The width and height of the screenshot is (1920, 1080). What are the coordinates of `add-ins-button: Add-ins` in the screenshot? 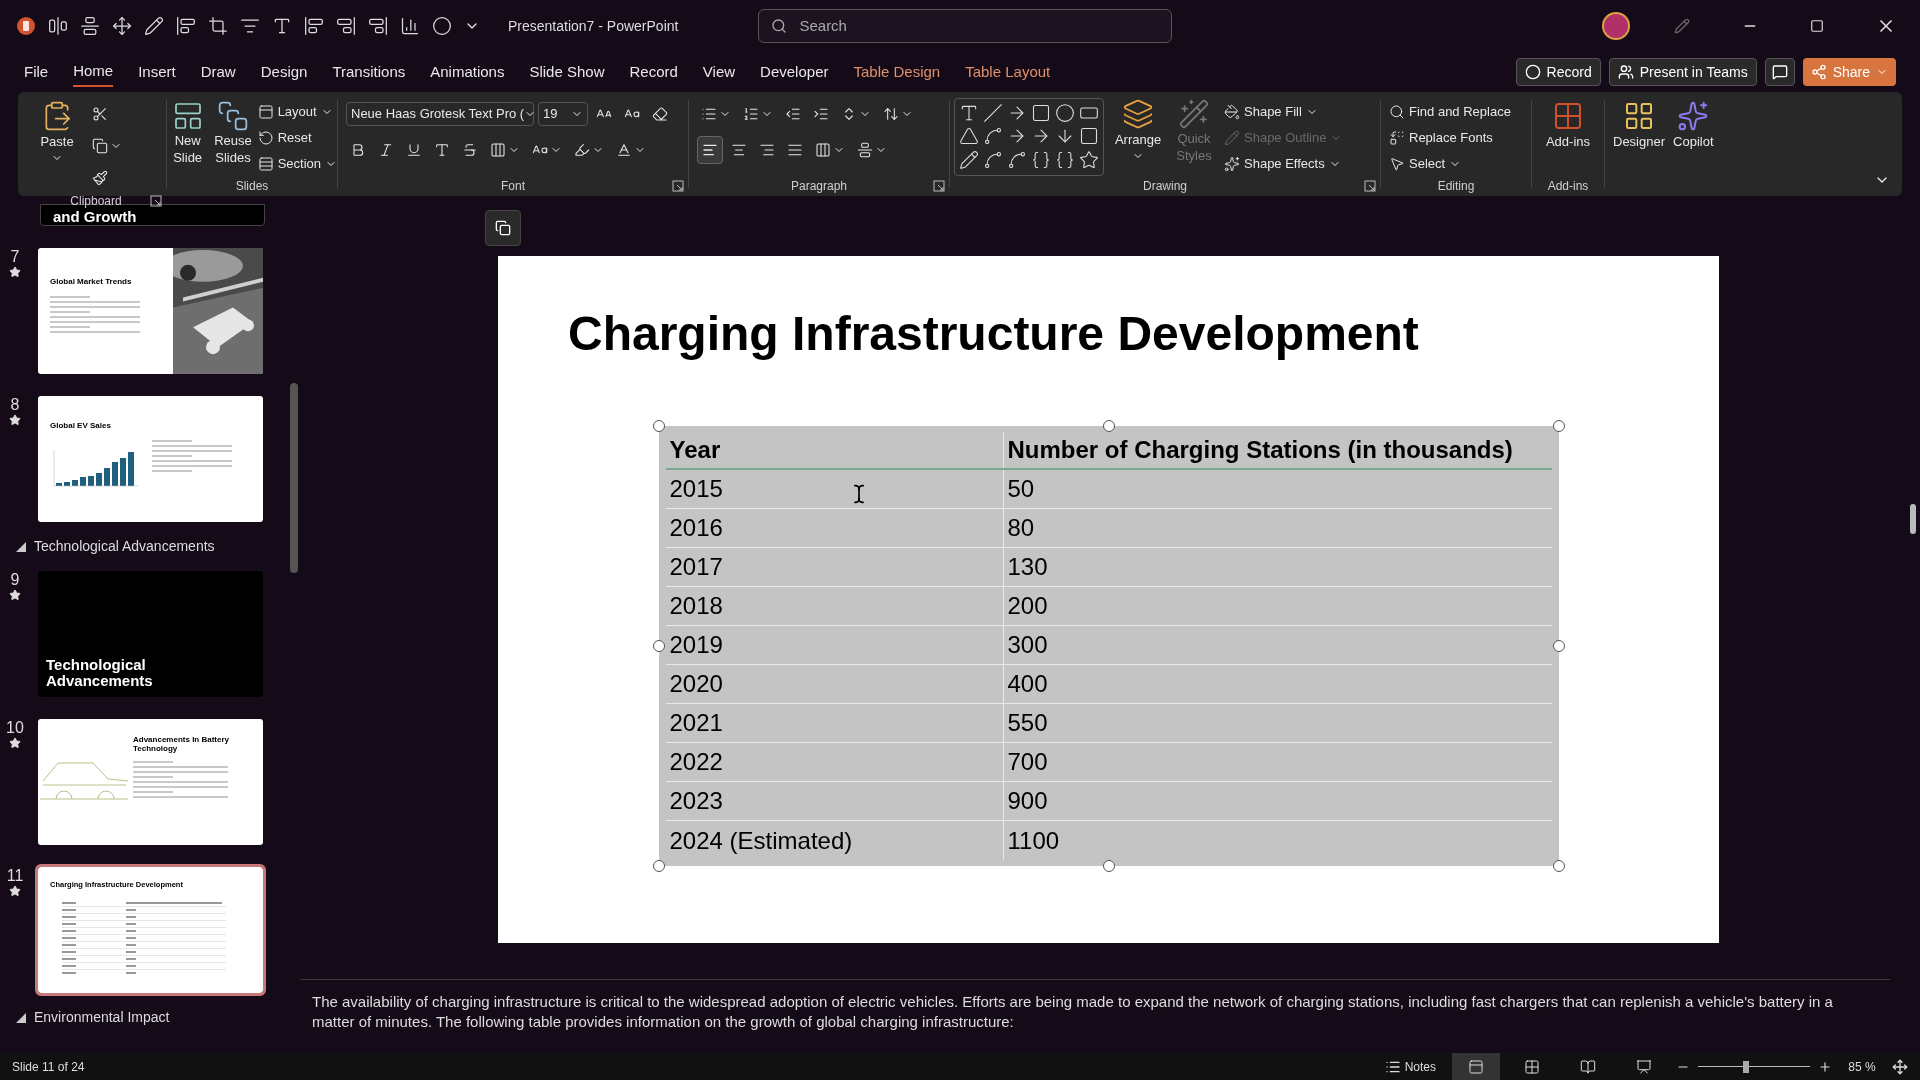 It's located at (1568, 122).